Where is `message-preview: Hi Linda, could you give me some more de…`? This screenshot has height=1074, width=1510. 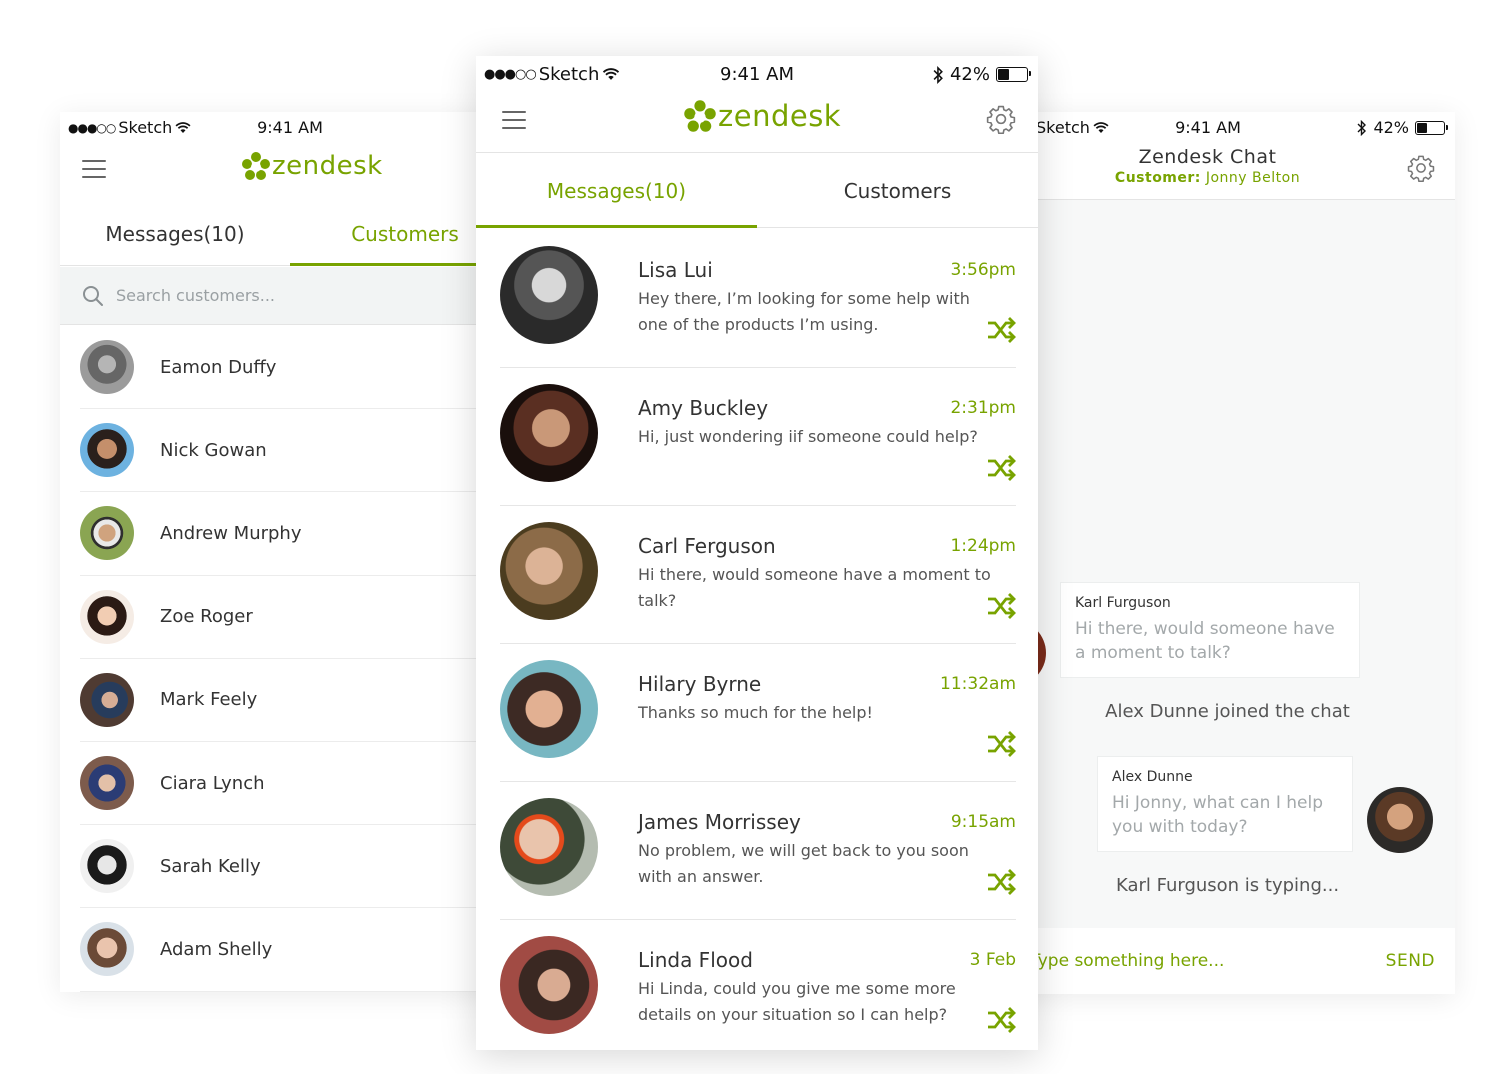 message-preview: Hi Linda, could you give me some more de… is located at coordinates (797, 1001).